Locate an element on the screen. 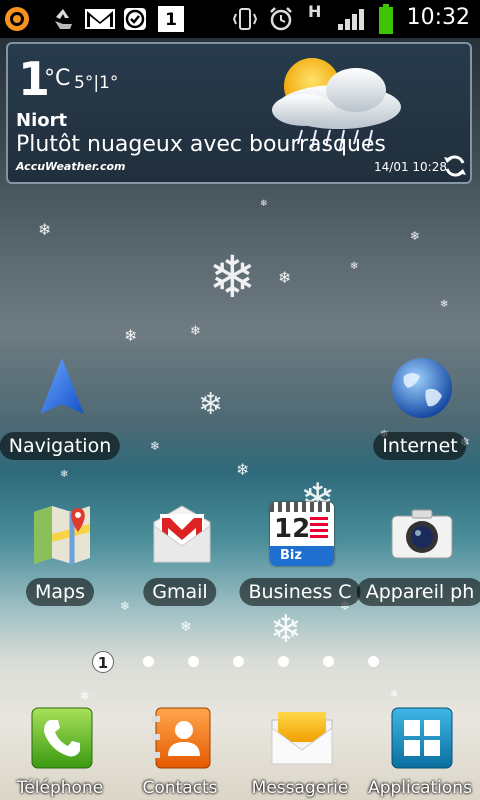 This screenshot has height=800, width=480. app-label: Navigation is located at coordinates (60, 446).